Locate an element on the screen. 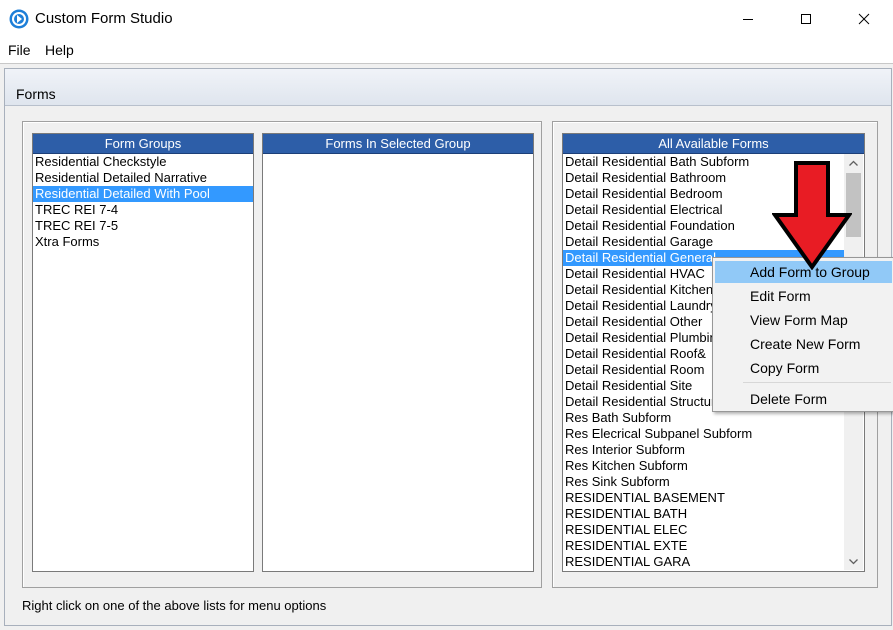 The image size is (893, 630). maximize-icon is located at coordinates (806, 19).